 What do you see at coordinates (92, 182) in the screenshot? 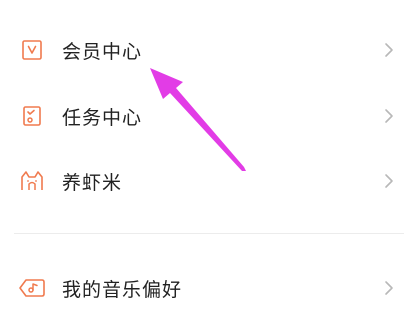
I see `menu-item-label: 养虾米` at bounding box center [92, 182].